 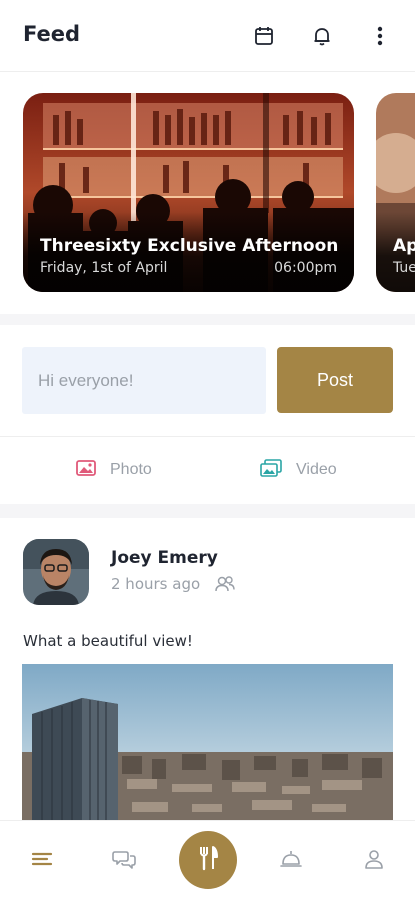 What do you see at coordinates (144, 380) in the screenshot?
I see `post-input` at bounding box center [144, 380].